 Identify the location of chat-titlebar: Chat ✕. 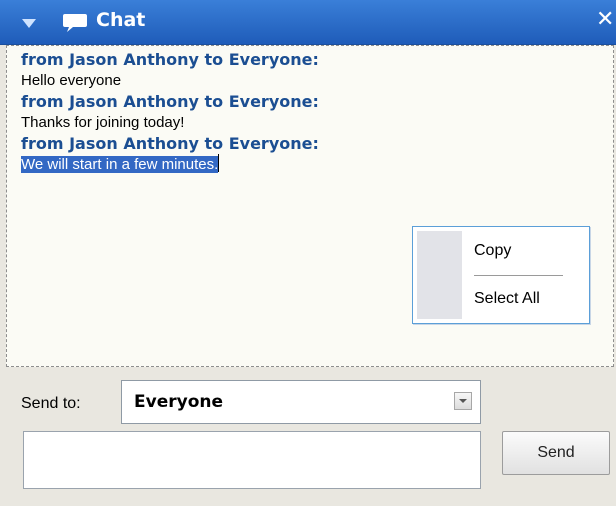
(308, 22).